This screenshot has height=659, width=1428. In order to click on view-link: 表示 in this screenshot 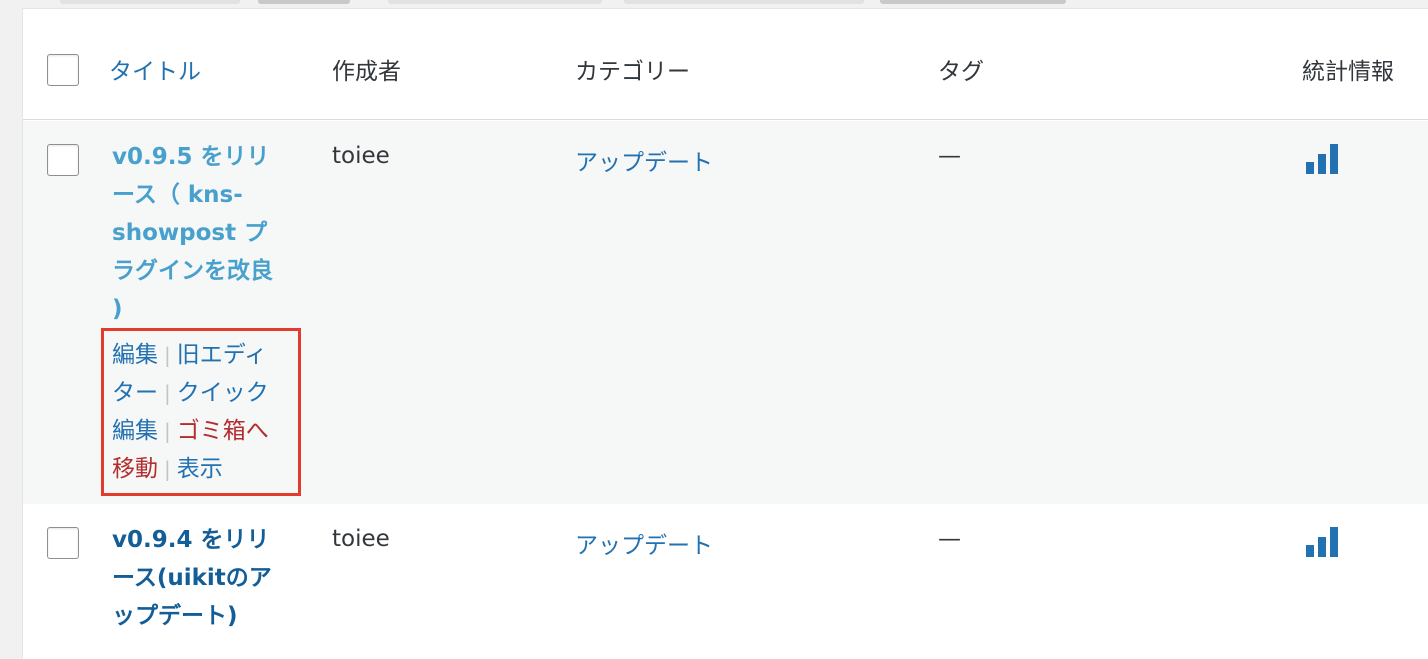, I will do `click(200, 469)`.